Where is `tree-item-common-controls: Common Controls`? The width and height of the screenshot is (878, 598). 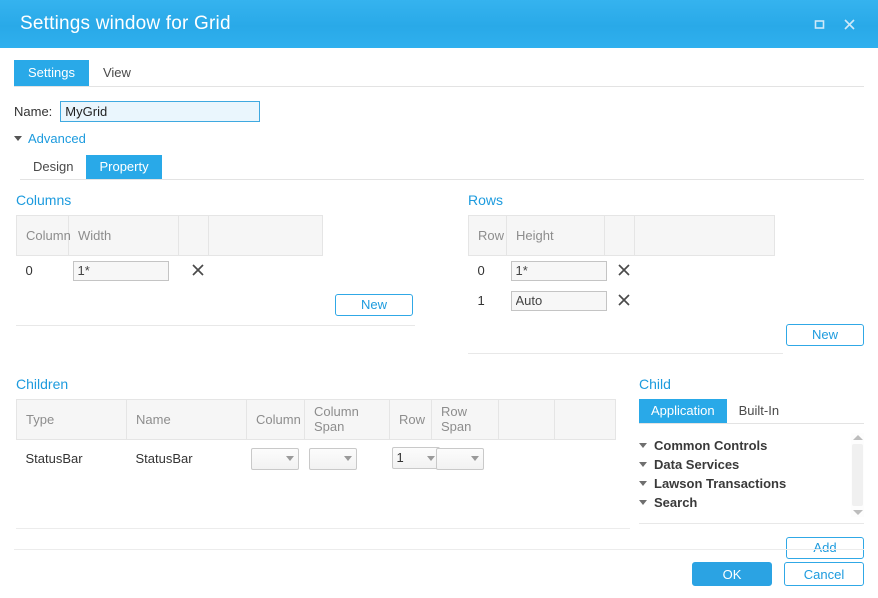 tree-item-common-controls: Common Controls is located at coordinates (751, 445).